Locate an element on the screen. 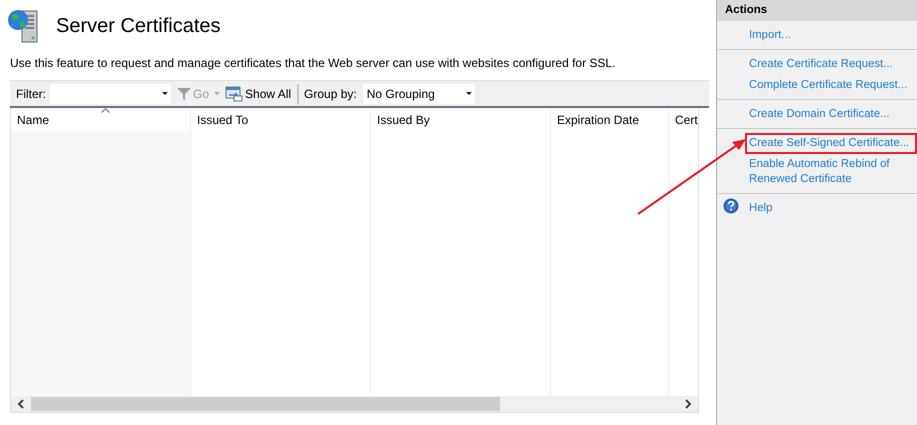 Image resolution: width=917 pixels, height=425 pixels. sort-ascending-icon is located at coordinates (105, 110).